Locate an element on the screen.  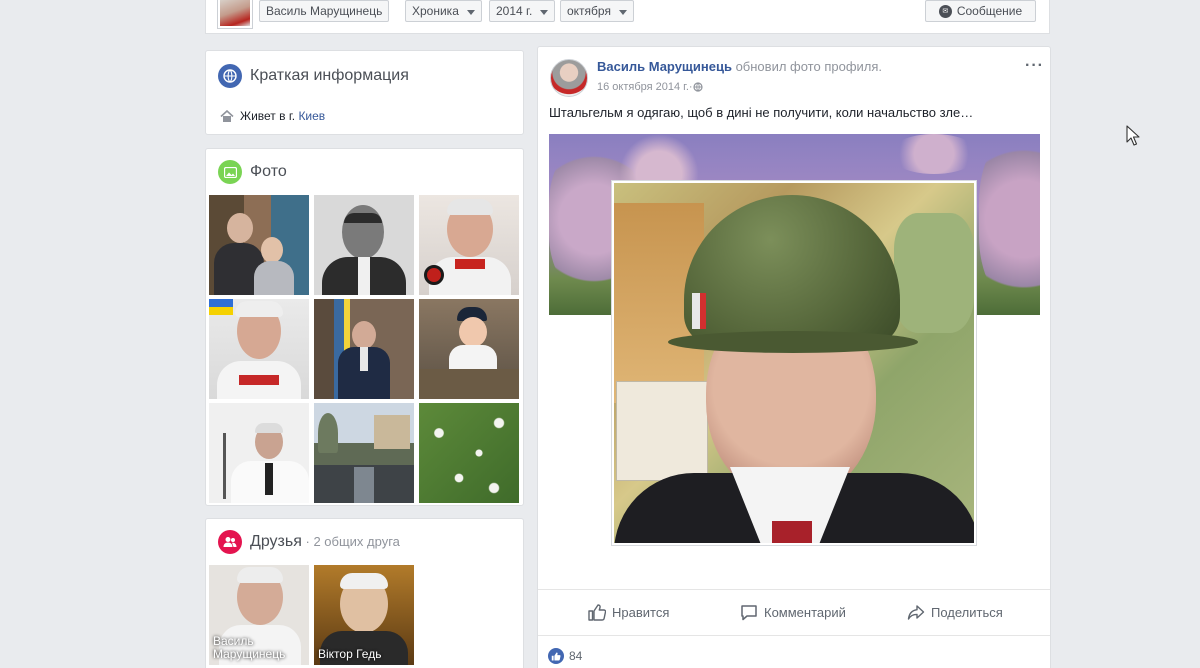
like-reaction-icon is located at coordinates (556, 656).